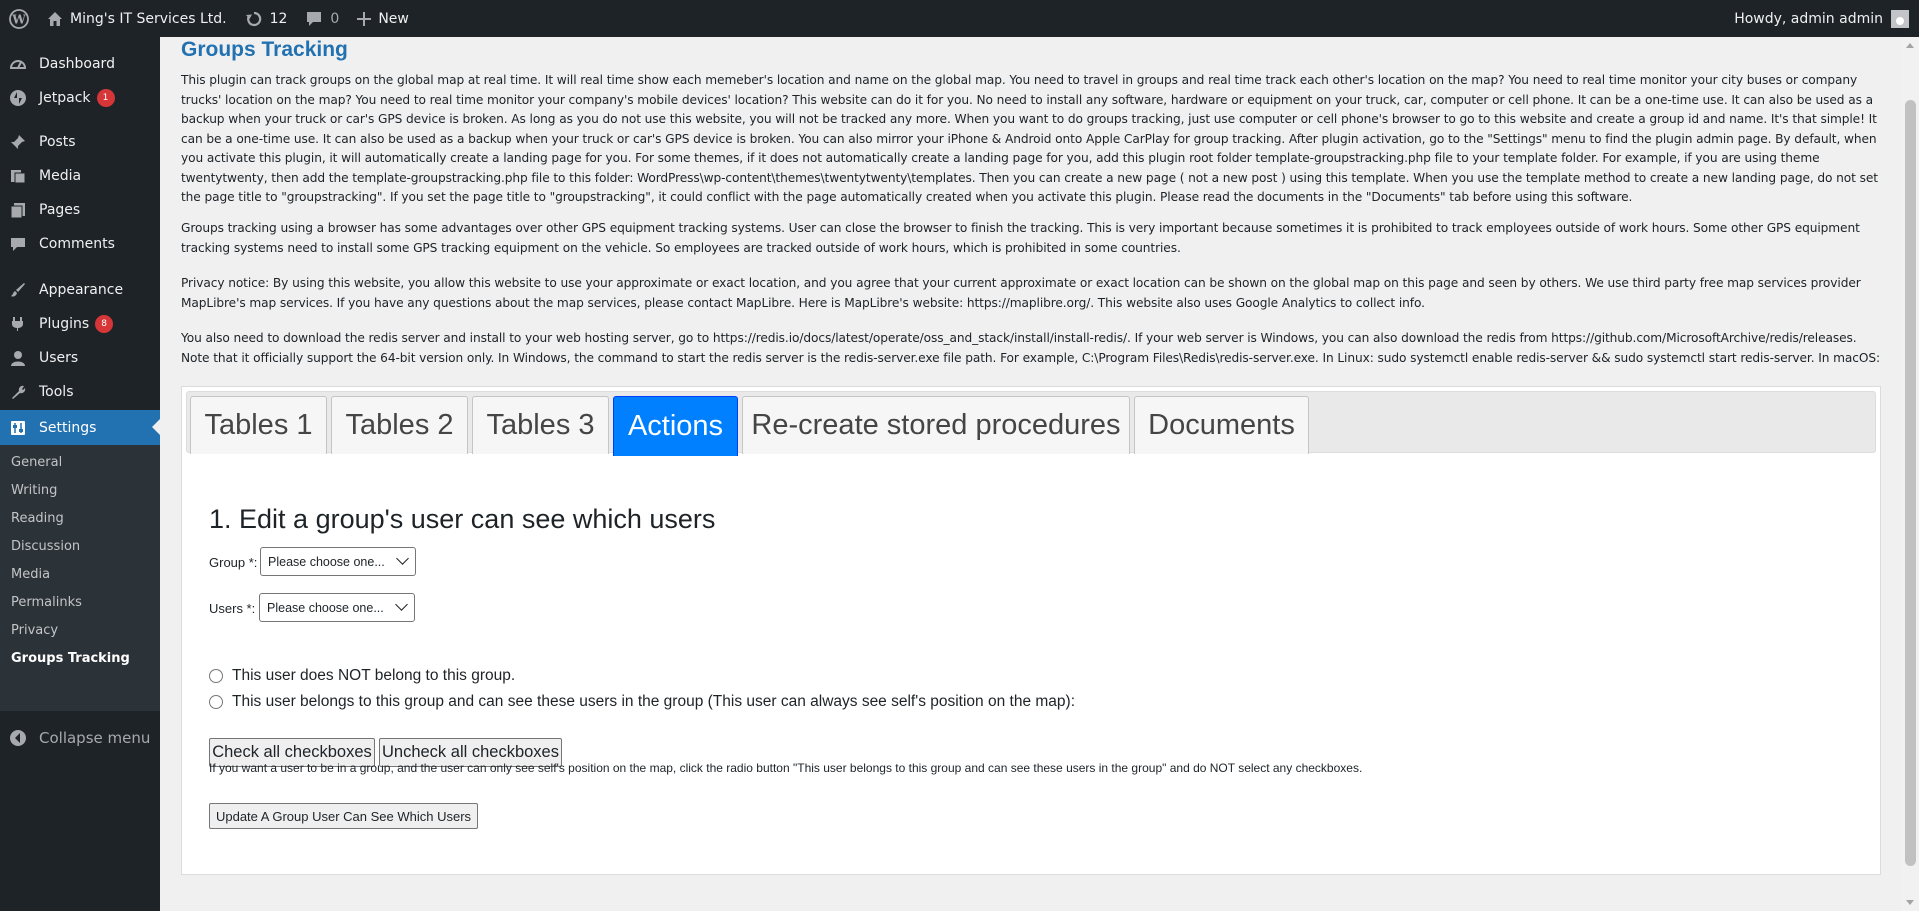 The width and height of the screenshot is (1919, 911). I want to click on collapse-icon, so click(18, 738).